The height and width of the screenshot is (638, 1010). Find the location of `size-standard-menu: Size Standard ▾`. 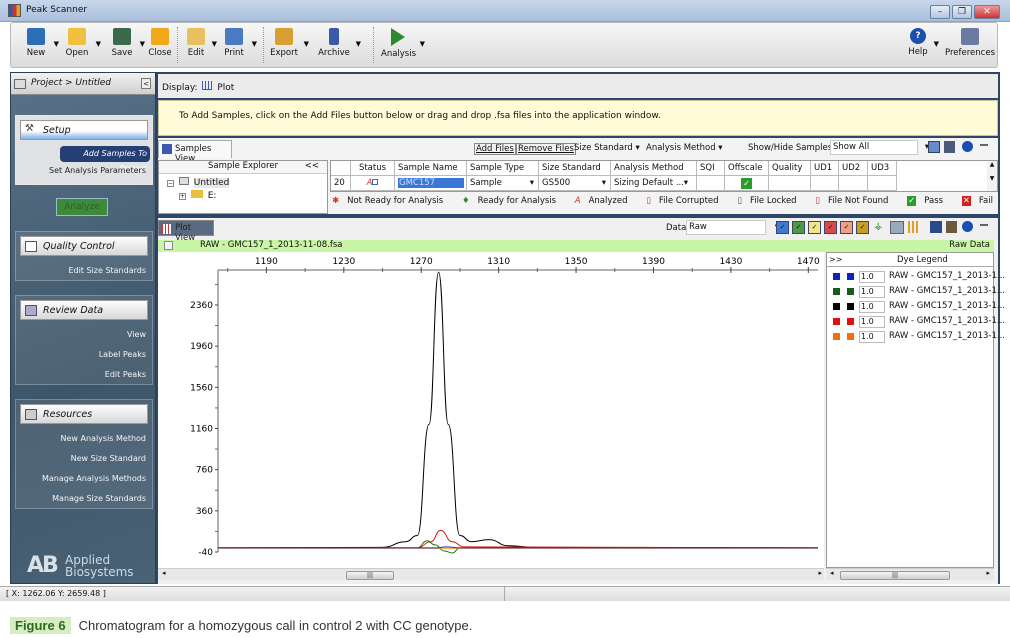

size-standard-menu: Size Standard ▾ is located at coordinates (607, 148).